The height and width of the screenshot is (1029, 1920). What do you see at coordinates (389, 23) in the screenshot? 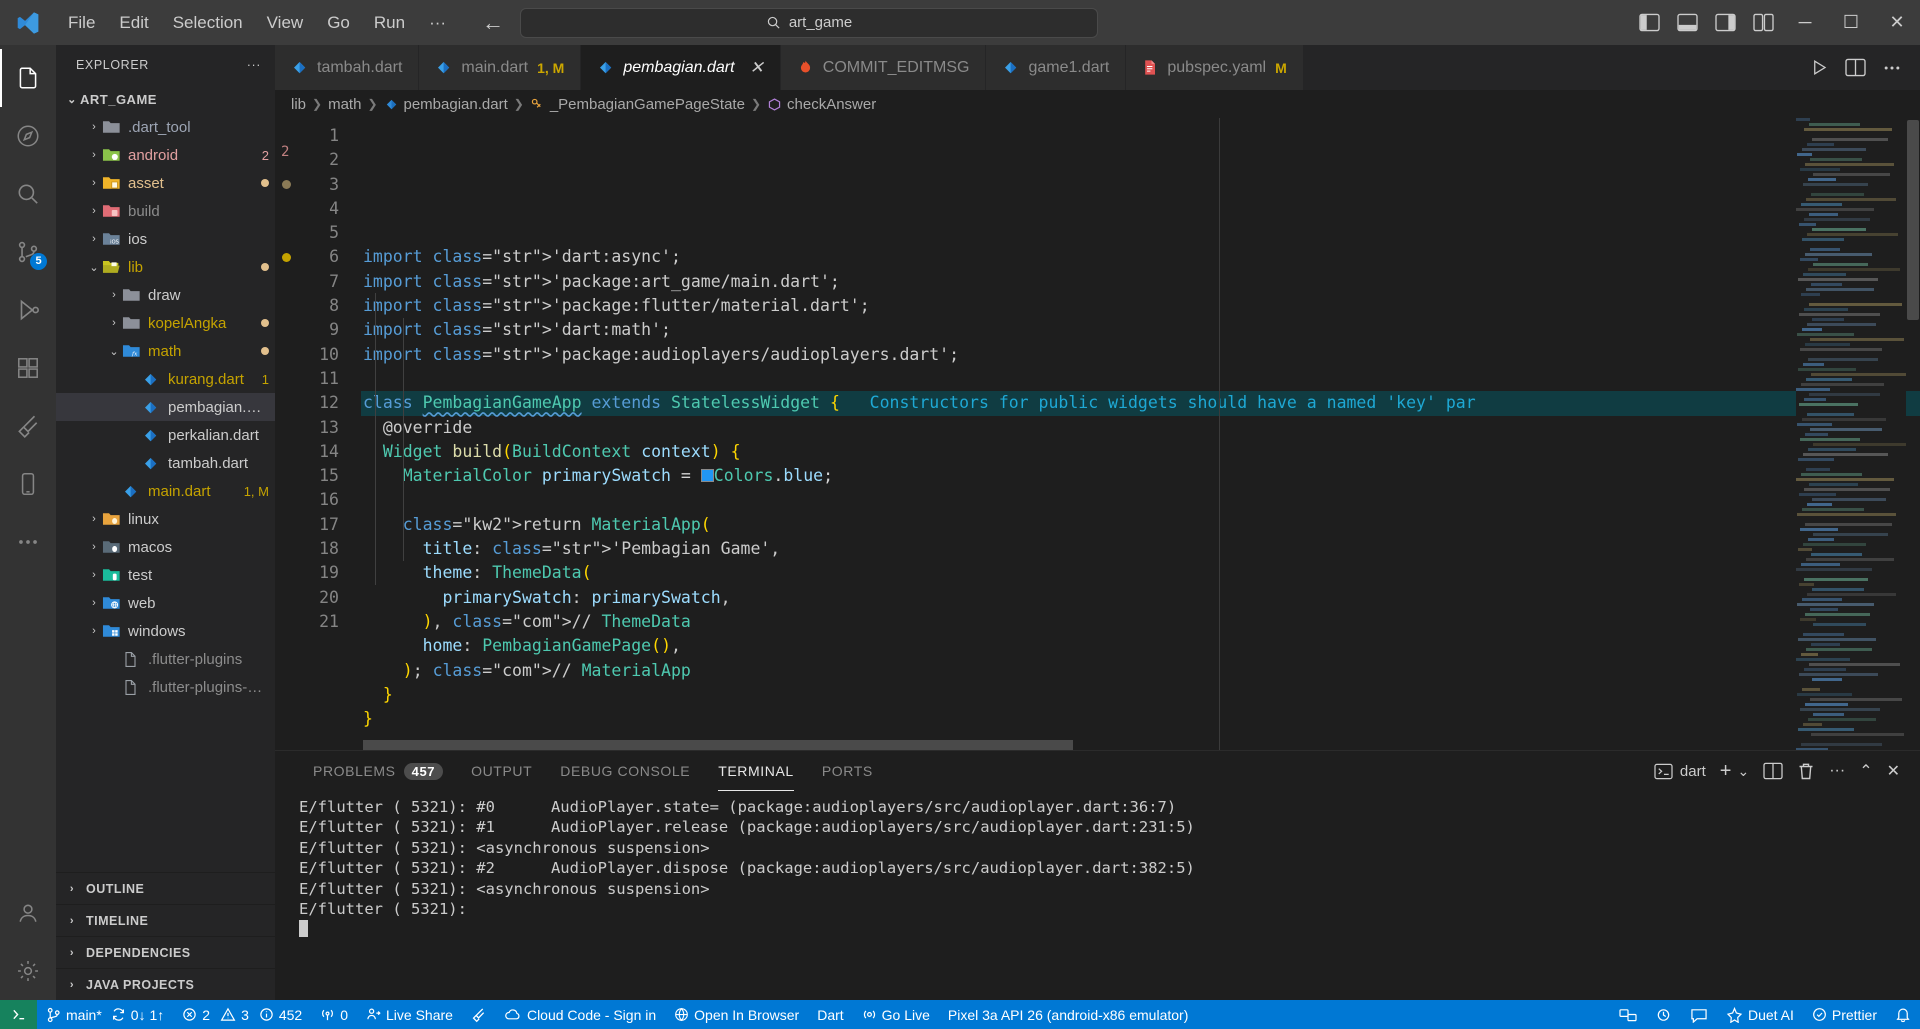
I see `menu-run: Run` at bounding box center [389, 23].